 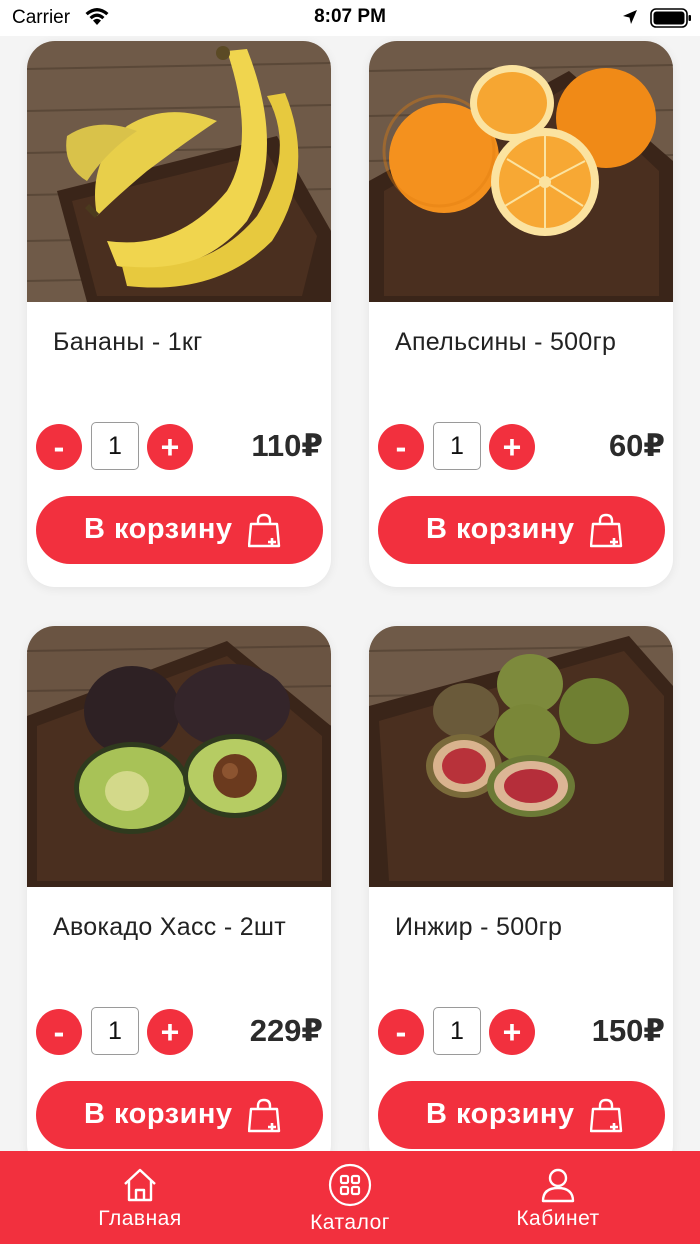 What do you see at coordinates (630, 19) in the screenshot?
I see `location-arrow-icon` at bounding box center [630, 19].